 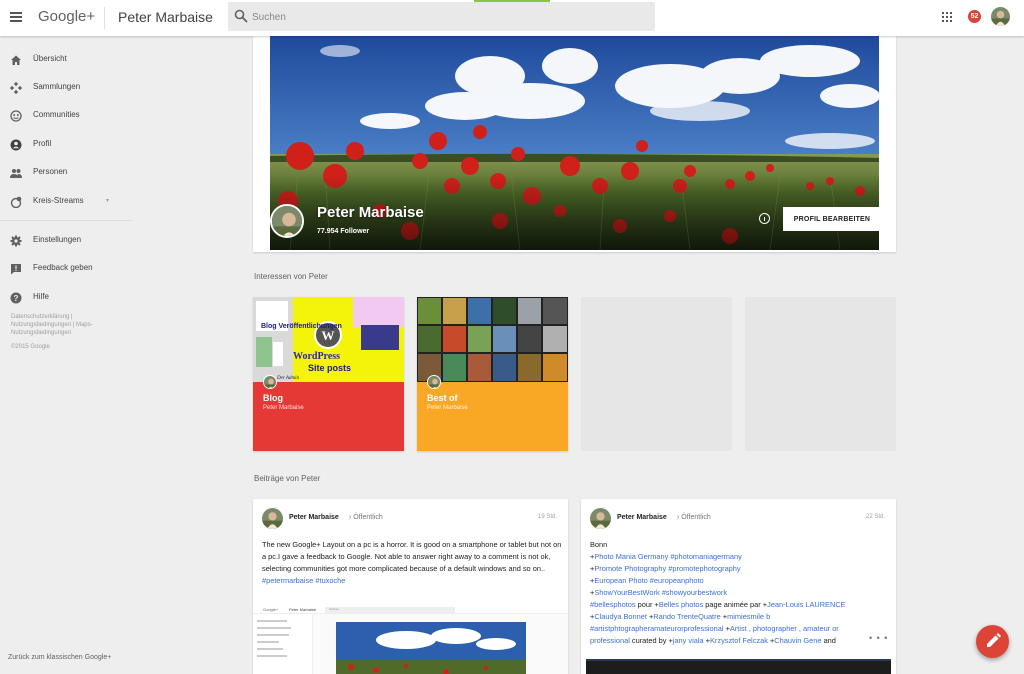 What do you see at coordinates (947, 17) in the screenshot?
I see `apps-icon` at bounding box center [947, 17].